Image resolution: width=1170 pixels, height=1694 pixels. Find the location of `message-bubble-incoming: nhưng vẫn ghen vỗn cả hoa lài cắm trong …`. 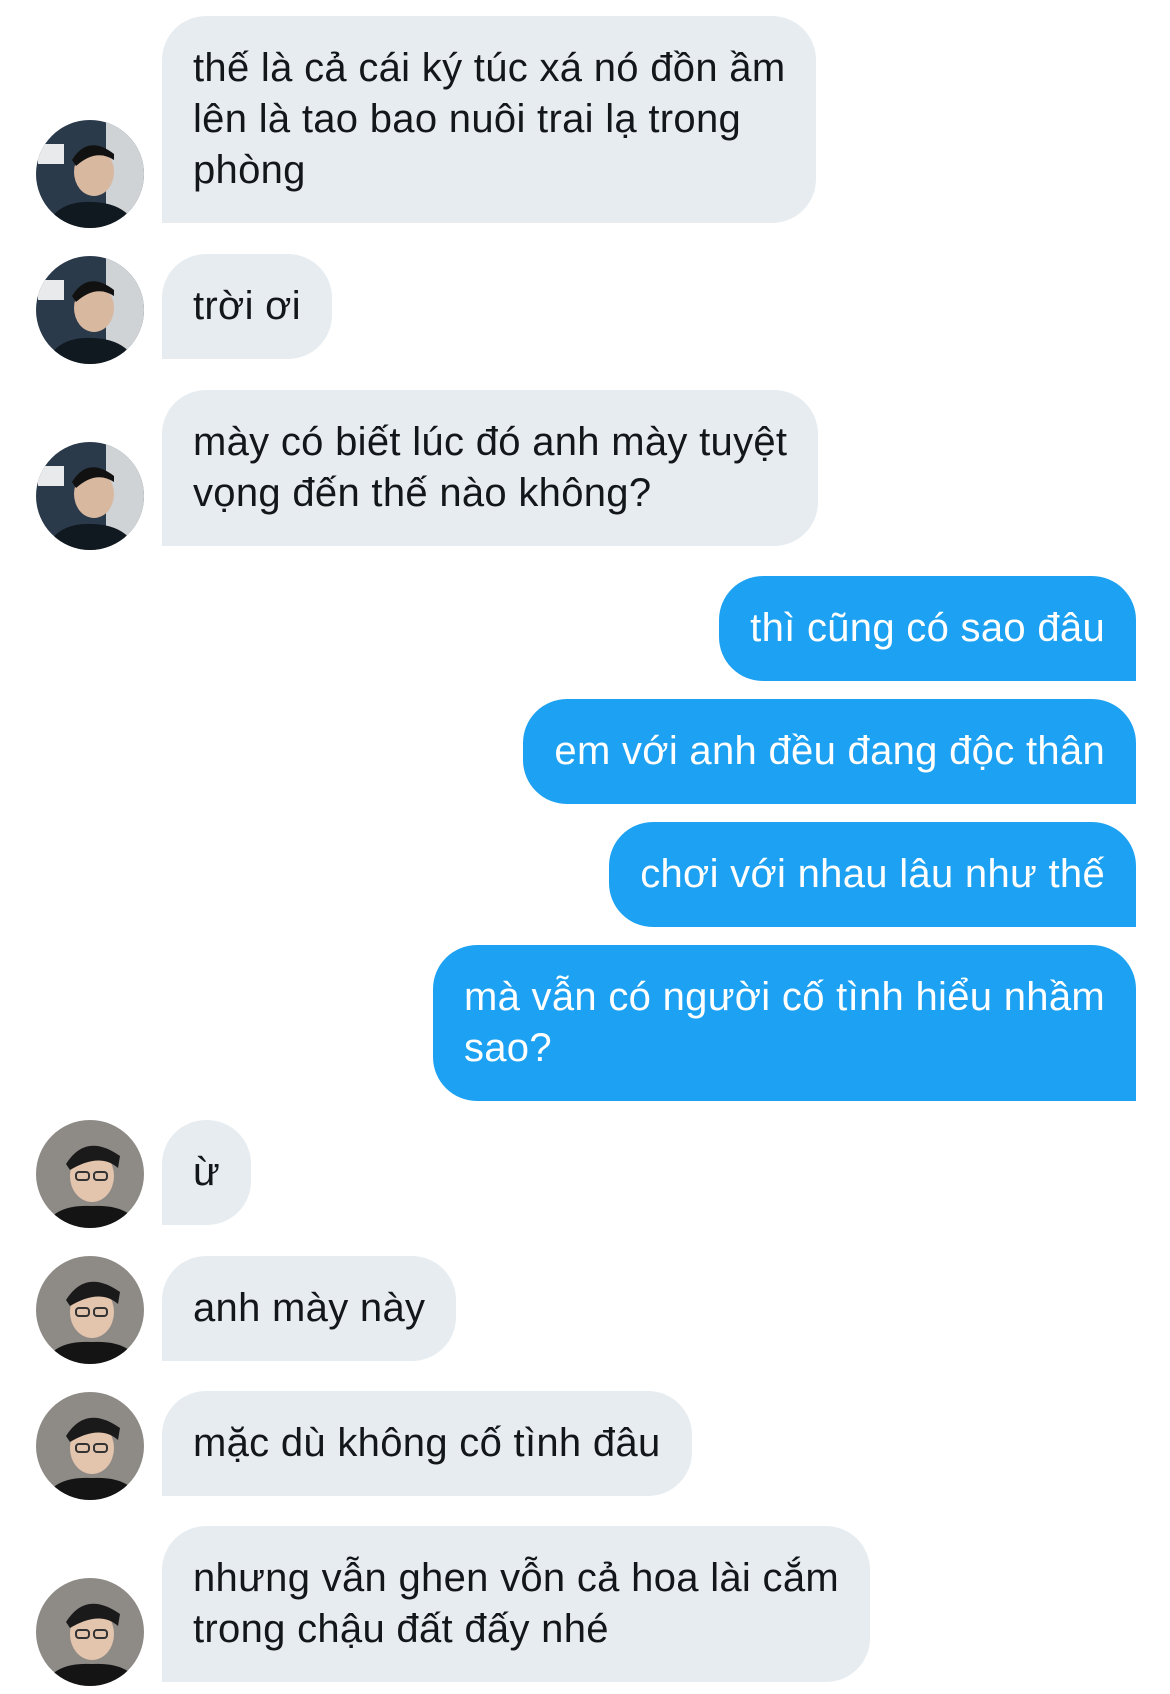

message-bubble-incoming: nhưng vẫn ghen vỗn cả hoa lài cắm trong … is located at coordinates (516, 1604).